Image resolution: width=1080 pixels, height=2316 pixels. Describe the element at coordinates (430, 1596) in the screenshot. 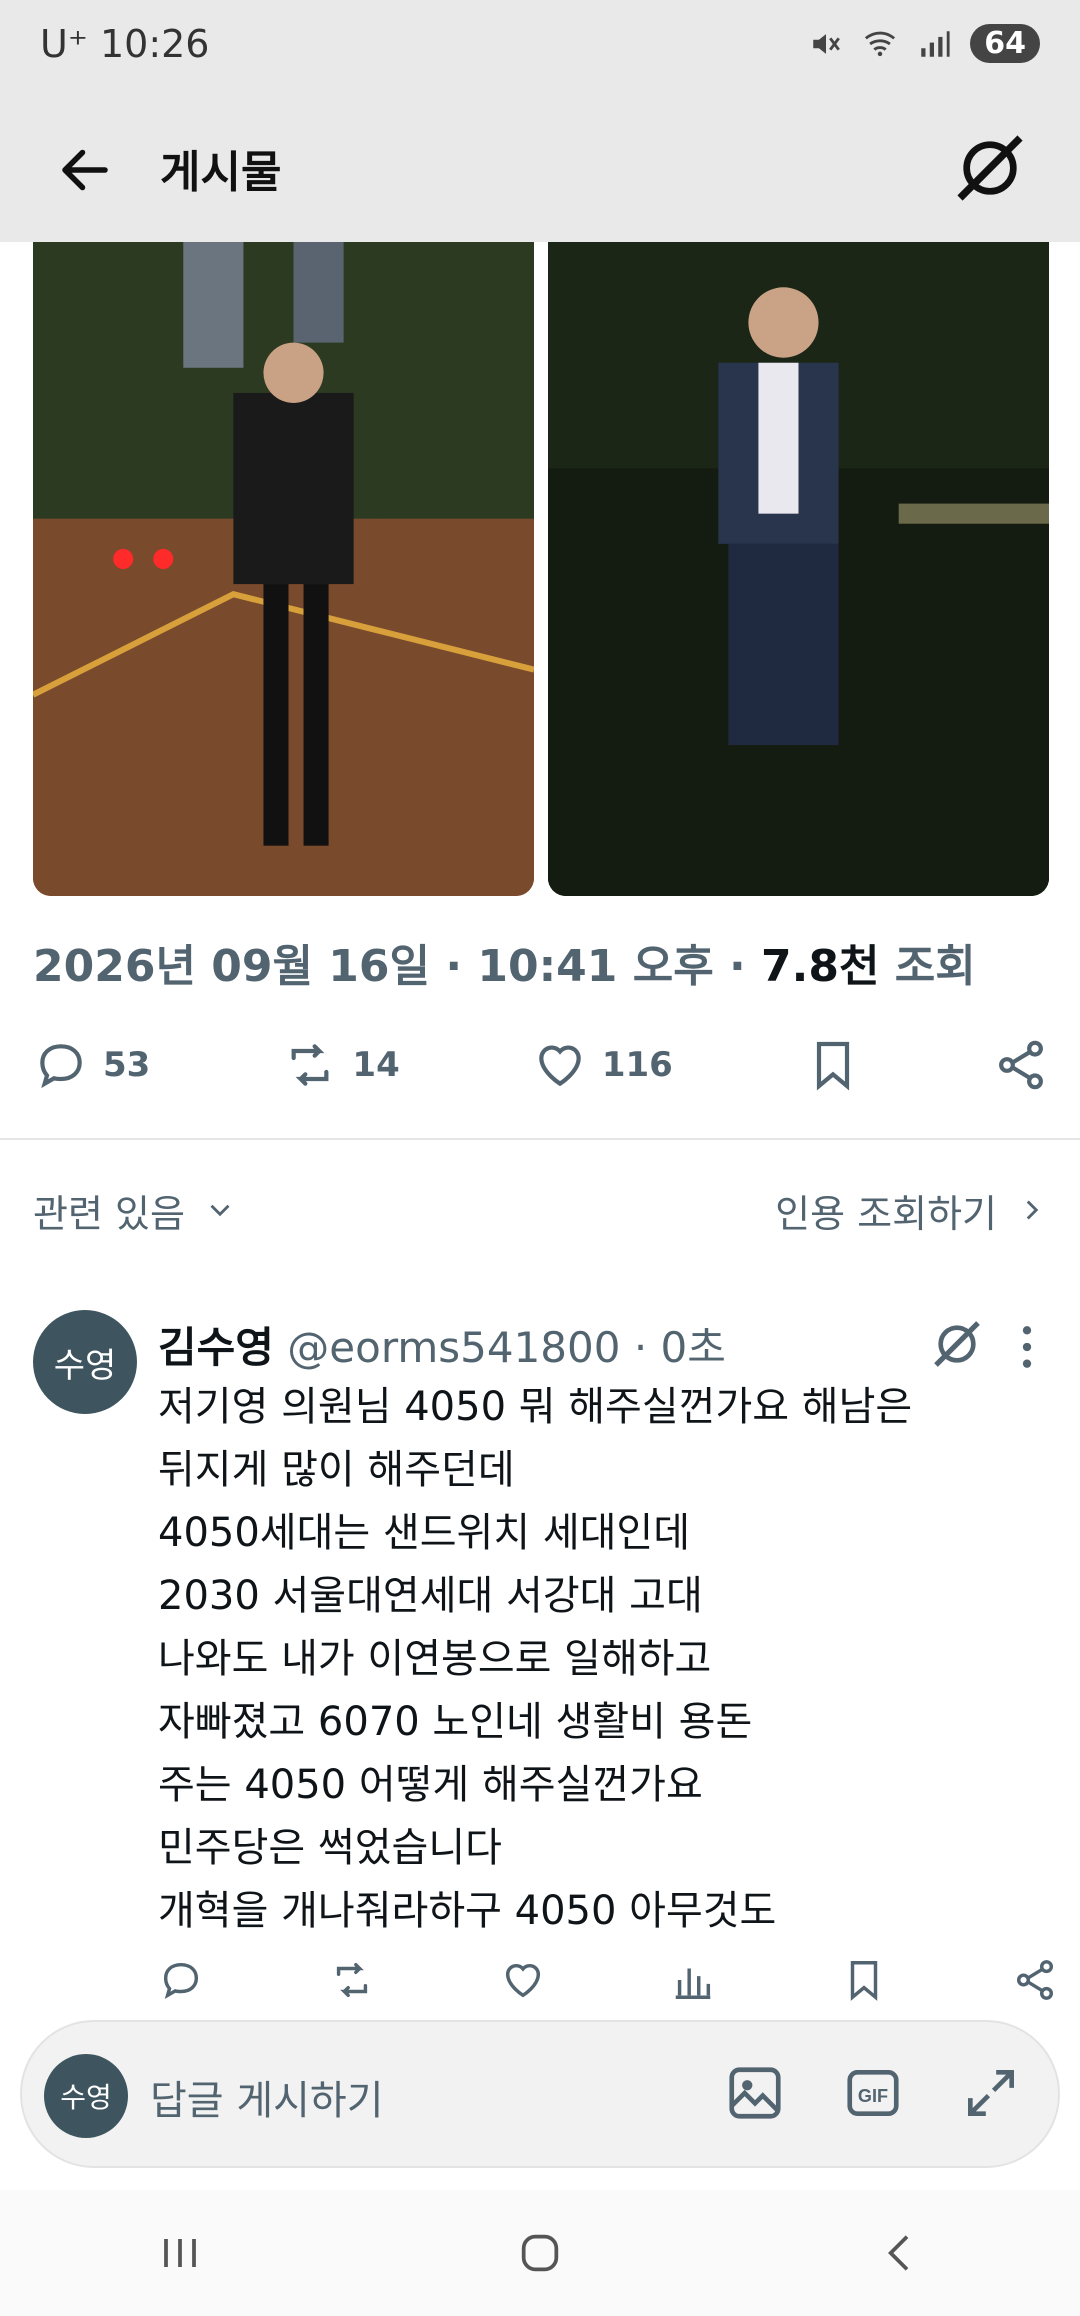

I see `reply-line: 2030 서울대연세대 서강대 고대` at that location.